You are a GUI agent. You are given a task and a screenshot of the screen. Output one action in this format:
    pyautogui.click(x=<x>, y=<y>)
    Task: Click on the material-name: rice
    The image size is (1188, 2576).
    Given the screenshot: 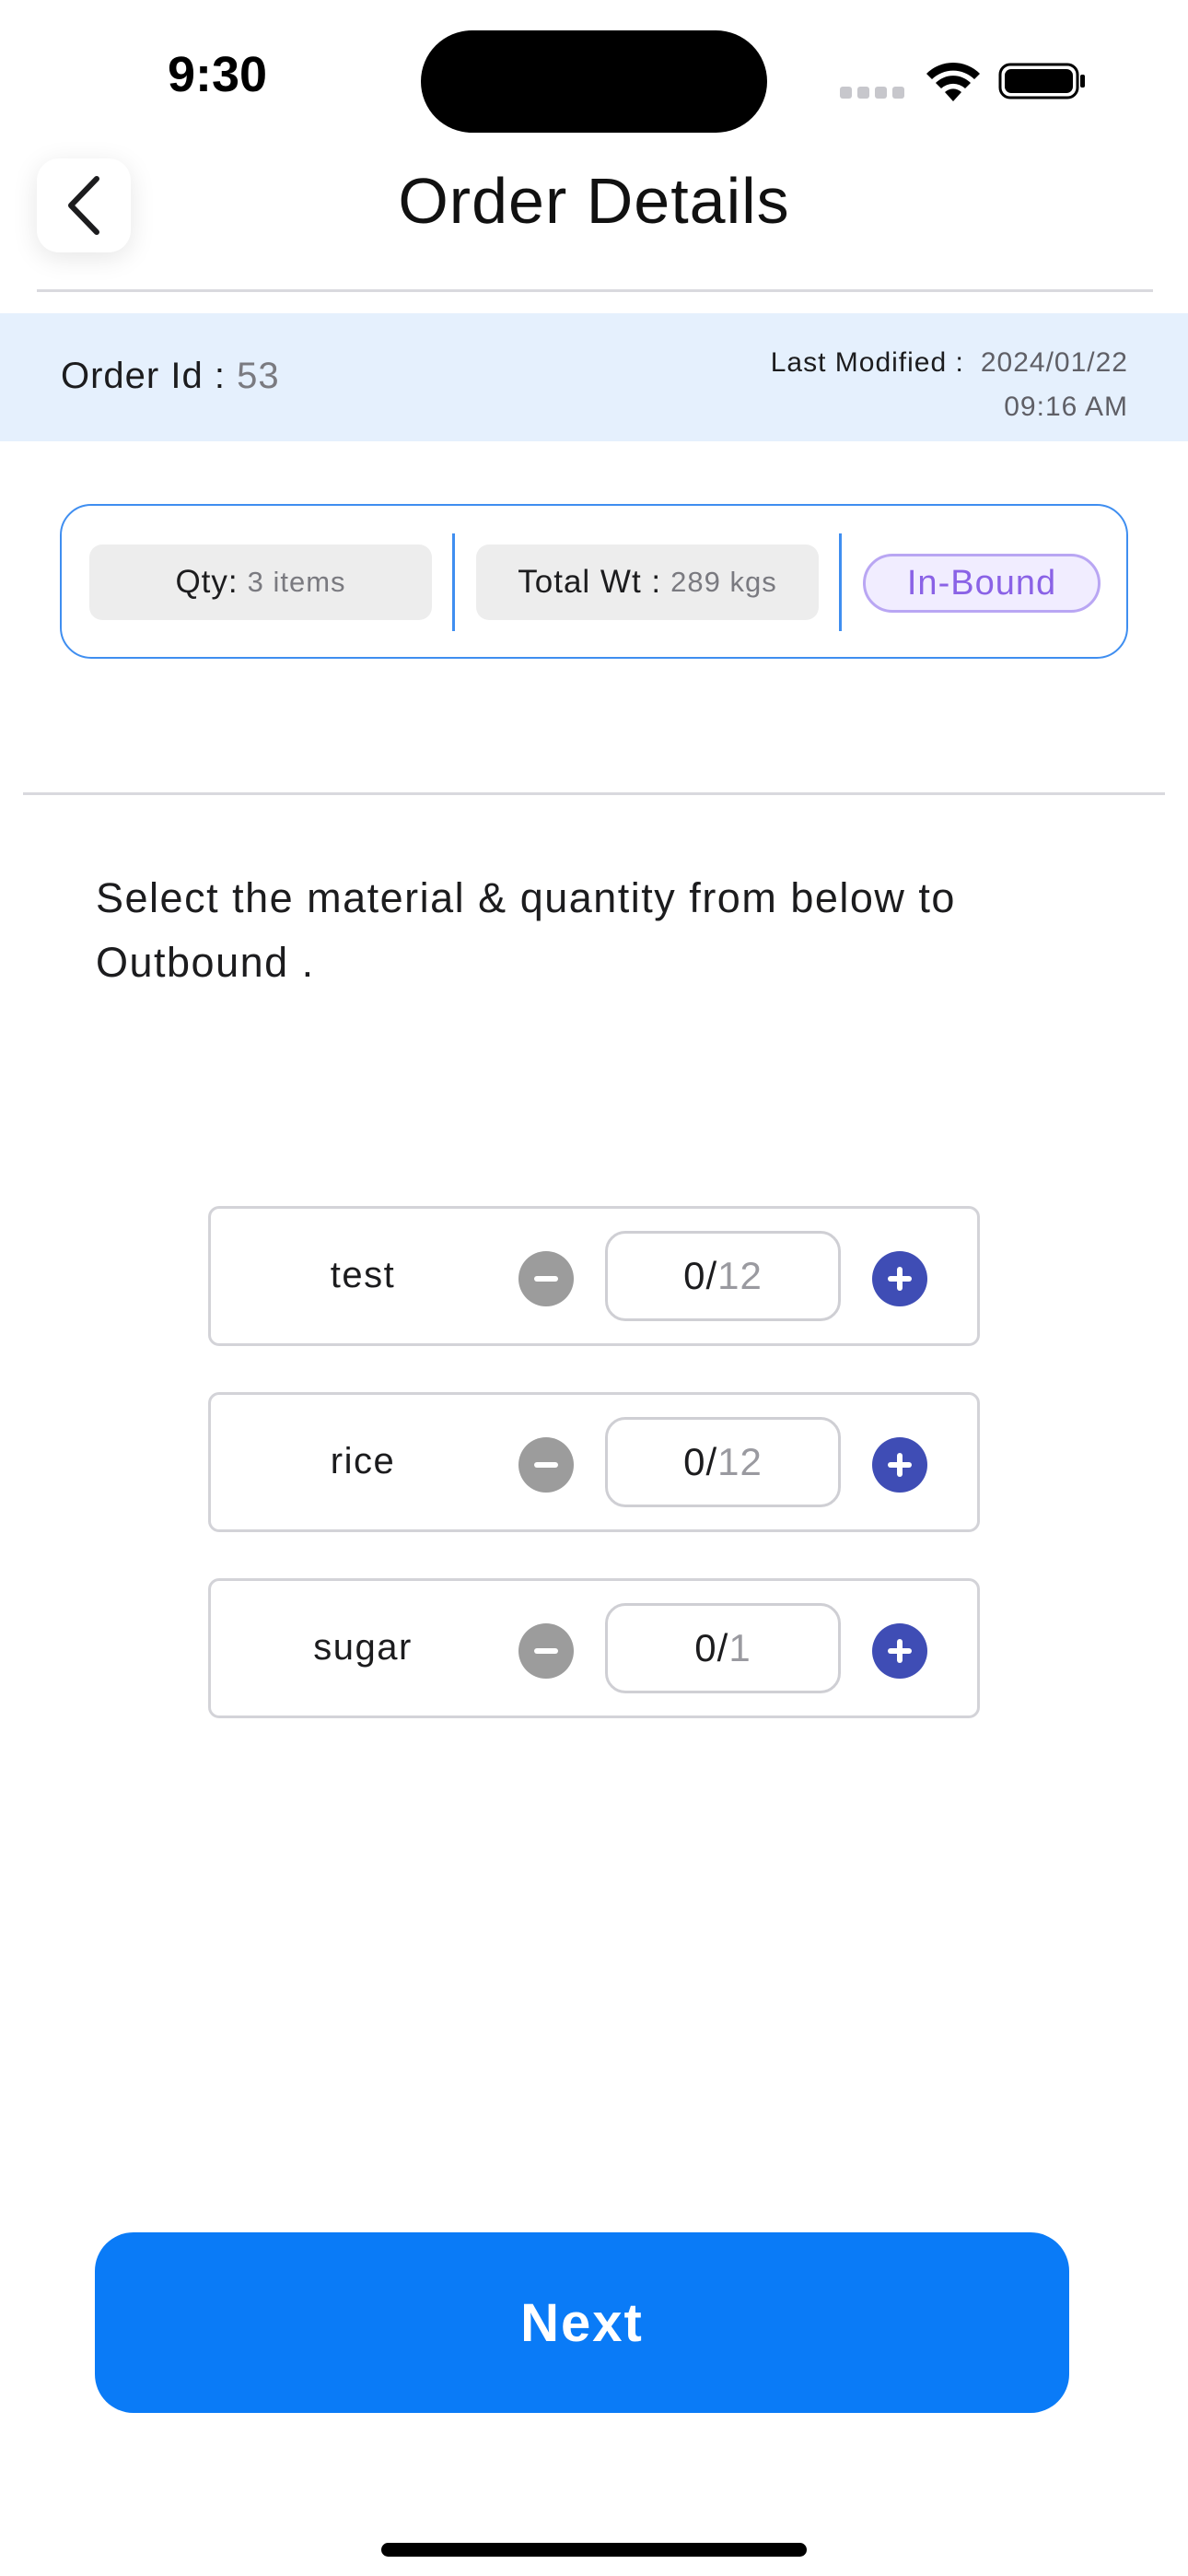 What is the action you would take?
    pyautogui.click(x=363, y=1461)
    